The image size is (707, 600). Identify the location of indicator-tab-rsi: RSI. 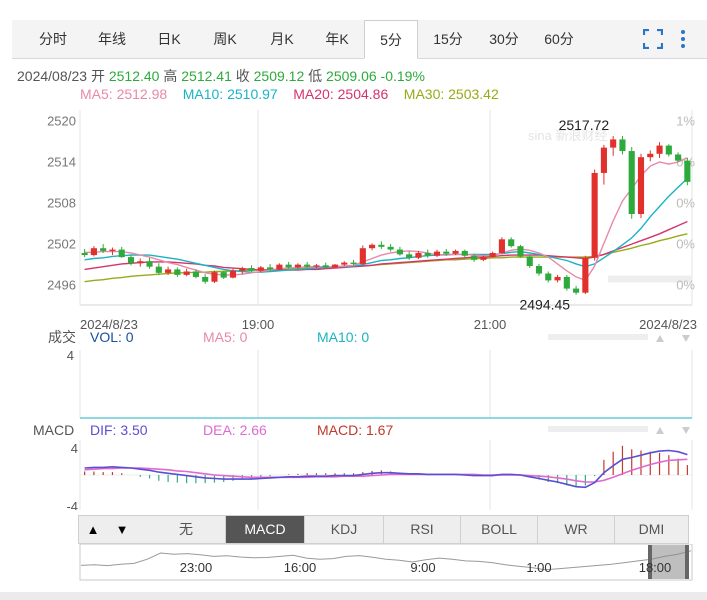
(422, 529).